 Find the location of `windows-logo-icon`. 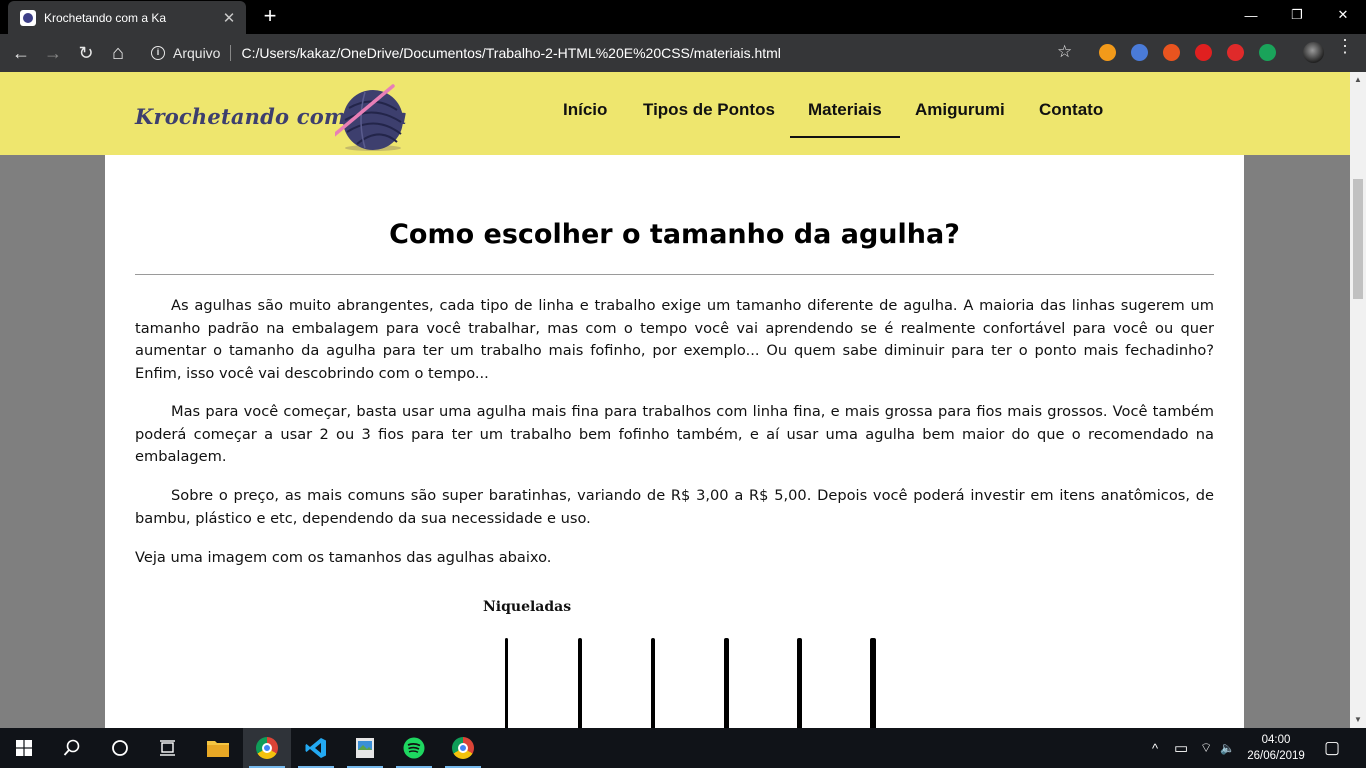

windows-logo-icon is located at coordinates (24, 748).